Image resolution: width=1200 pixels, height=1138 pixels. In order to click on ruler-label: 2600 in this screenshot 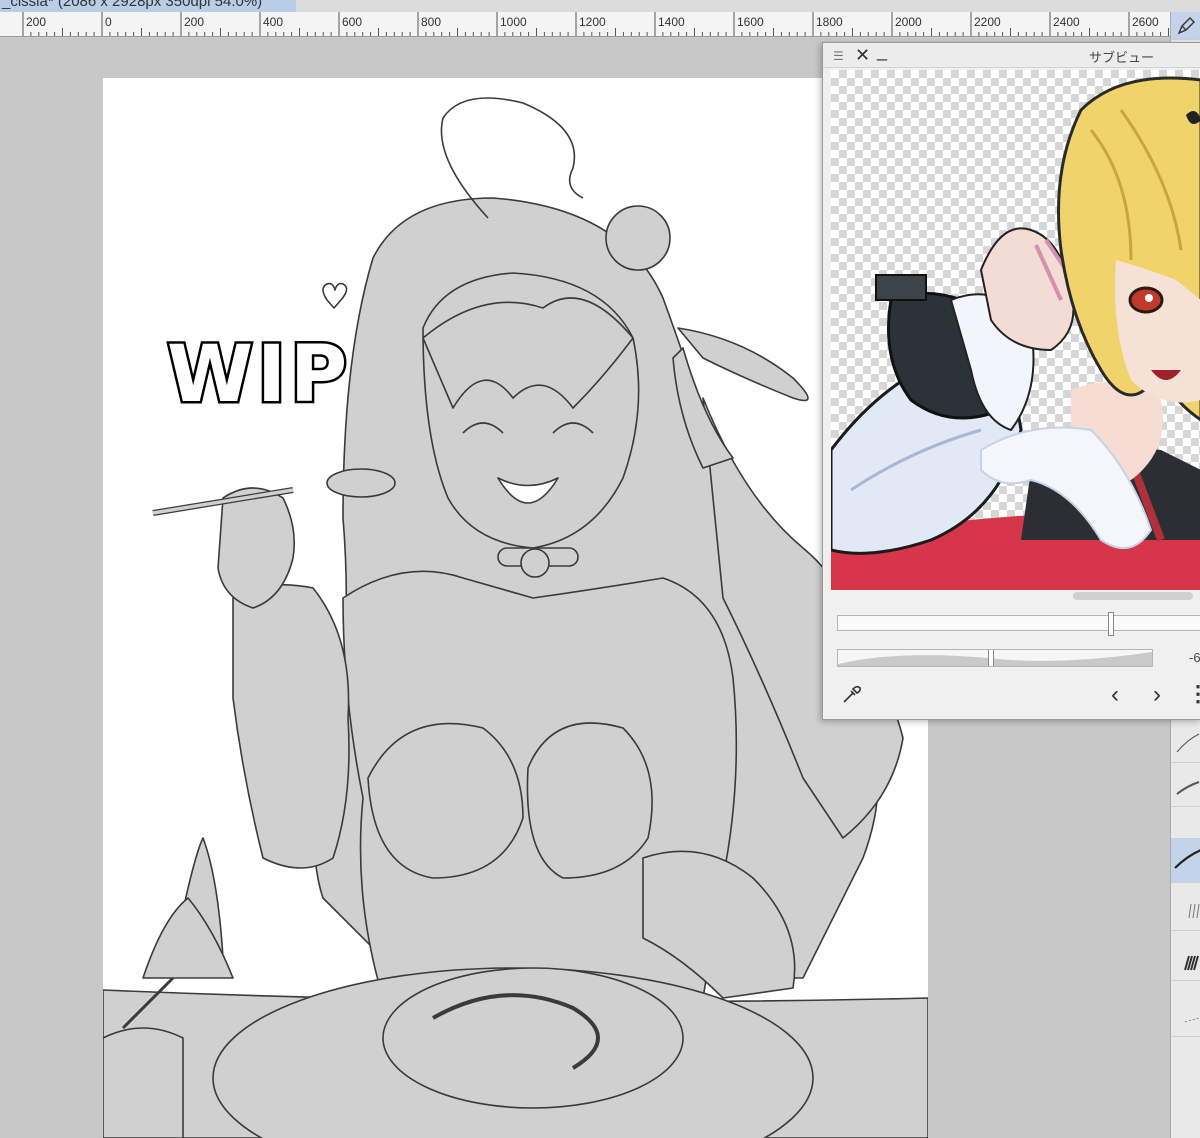, I will do `click(1145, 22)`.